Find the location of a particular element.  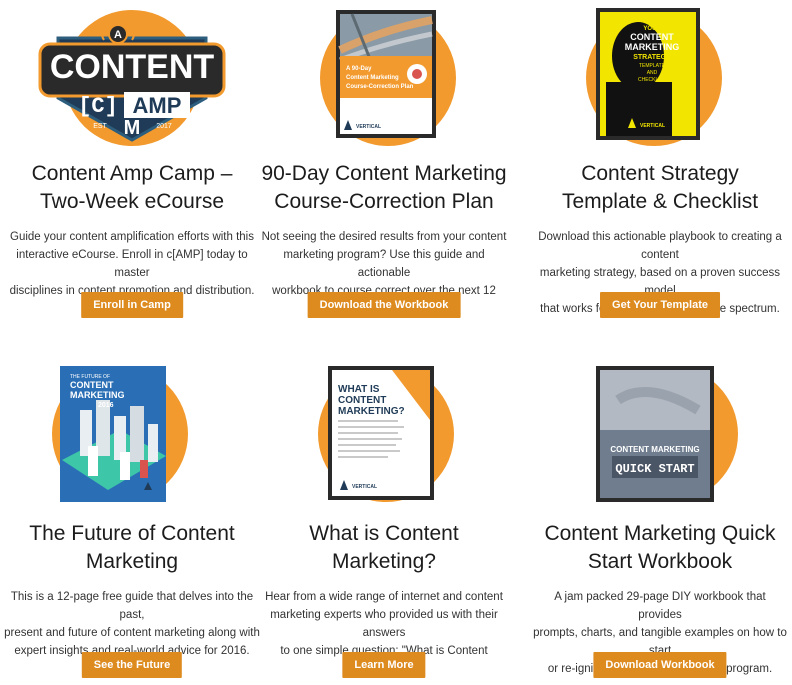

card-title: Content Strategy Template & Checklist is located at coordinates (660, 188).